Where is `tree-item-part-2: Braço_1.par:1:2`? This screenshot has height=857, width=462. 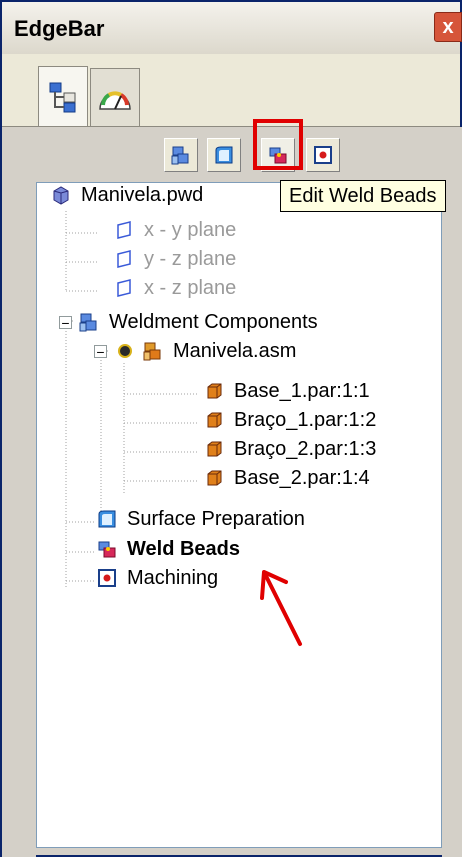 tree-item-part-2: Braço_1.par:1:2 is located at coordinates (289, 420).